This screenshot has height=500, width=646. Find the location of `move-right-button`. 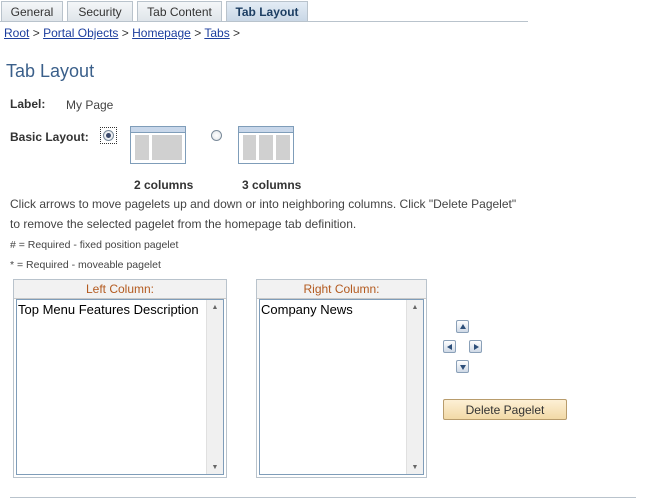

move-right-button is located at coordinates (475, 346).